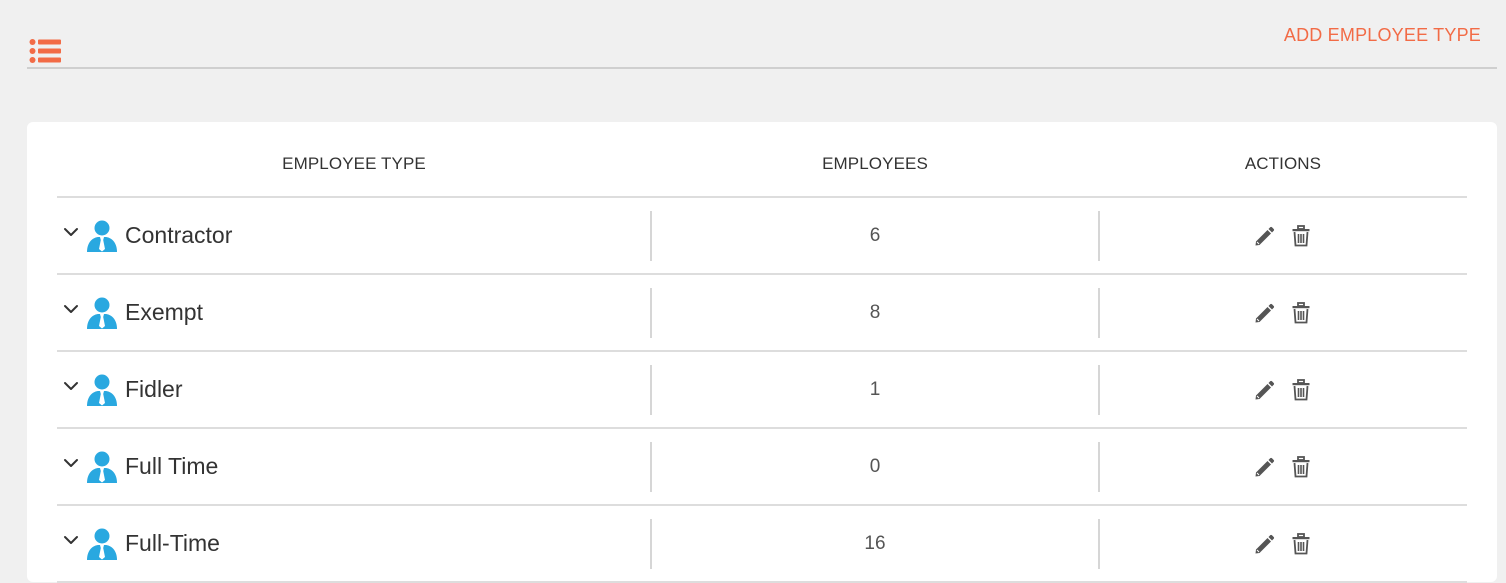 This screenshot has width=1506, height=583. Describe the element at coordinates (172, 466) in the screenshot. I see `employee-type-name: Full Time` at that location.